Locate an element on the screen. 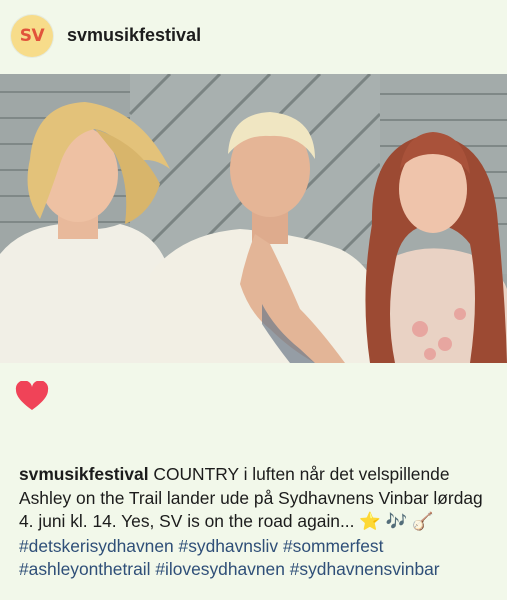 The image size is (507, 600). post-header: SV svmusikfestival is located at coordinates (253, 37).